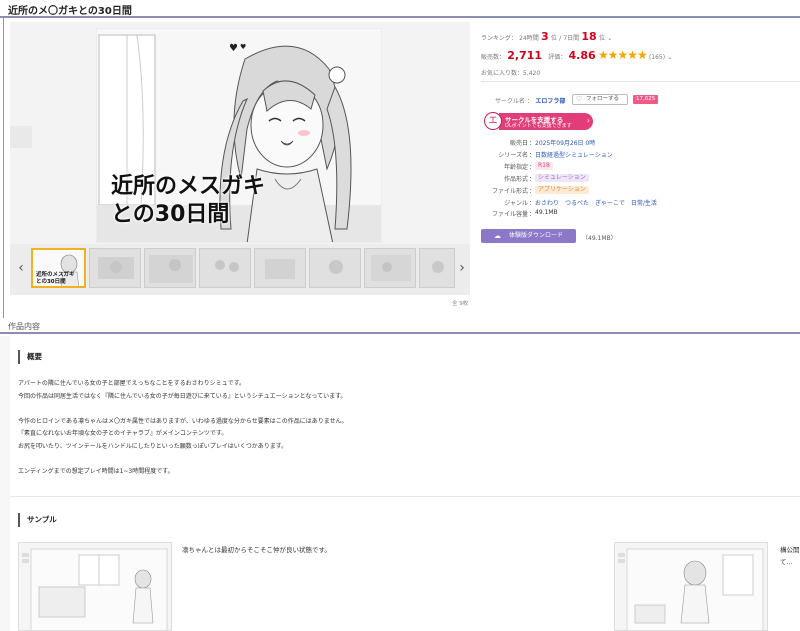  What do you see at coordinates (499, 38) in the screenshot?
I see `ranking-label: ランキング：` at bounding box center [499, 38].